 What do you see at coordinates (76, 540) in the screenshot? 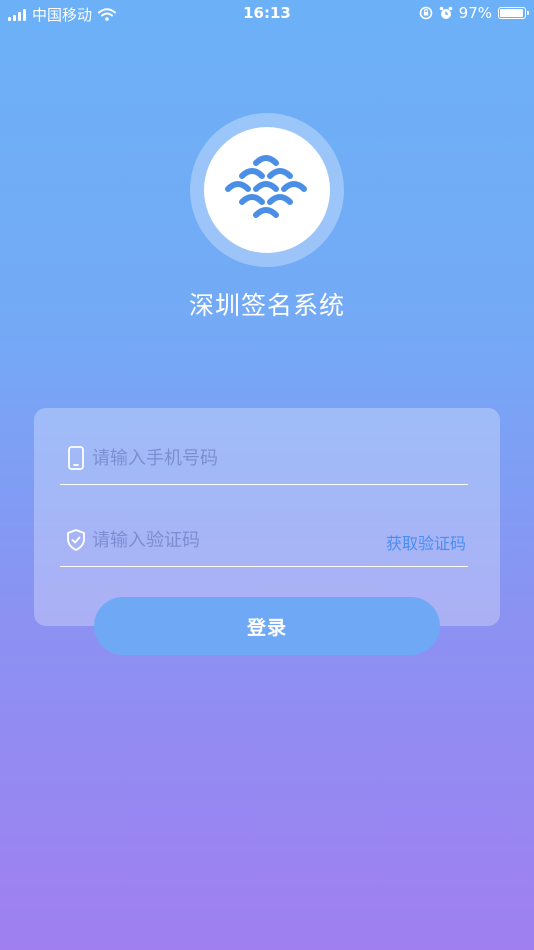
I see `shield-check-icon` at bounding box center [76, 540].